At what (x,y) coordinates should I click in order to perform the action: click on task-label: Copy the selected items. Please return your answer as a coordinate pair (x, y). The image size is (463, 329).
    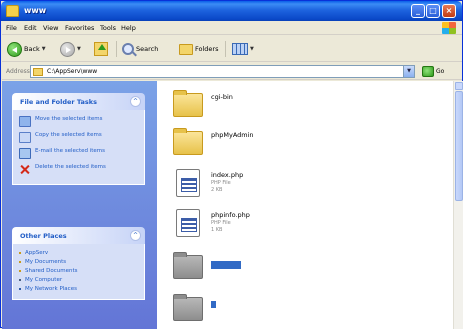
    Looking at the image, I should click on (68, 135).